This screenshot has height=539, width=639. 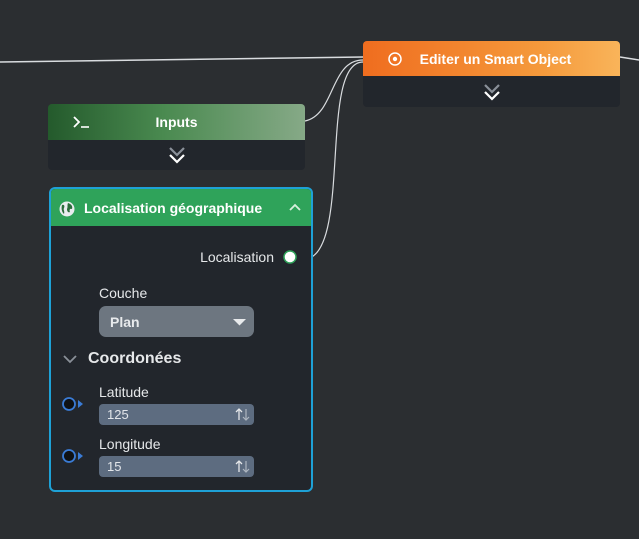 I want to click on longitude-input: 15, so click(x=176, y=466).